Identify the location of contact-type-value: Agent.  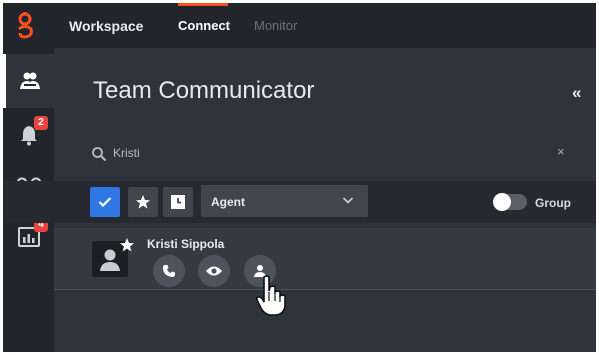
(228, 202).